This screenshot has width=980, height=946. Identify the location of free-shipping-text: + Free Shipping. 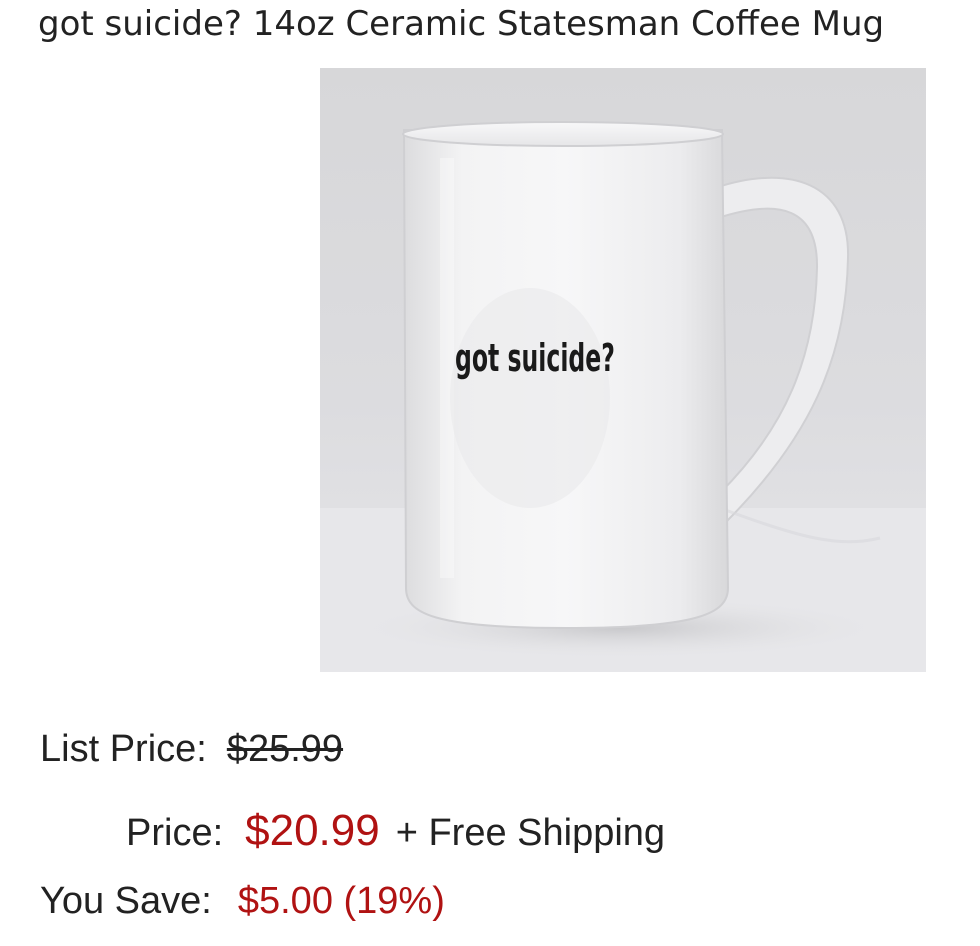
(530, 833).